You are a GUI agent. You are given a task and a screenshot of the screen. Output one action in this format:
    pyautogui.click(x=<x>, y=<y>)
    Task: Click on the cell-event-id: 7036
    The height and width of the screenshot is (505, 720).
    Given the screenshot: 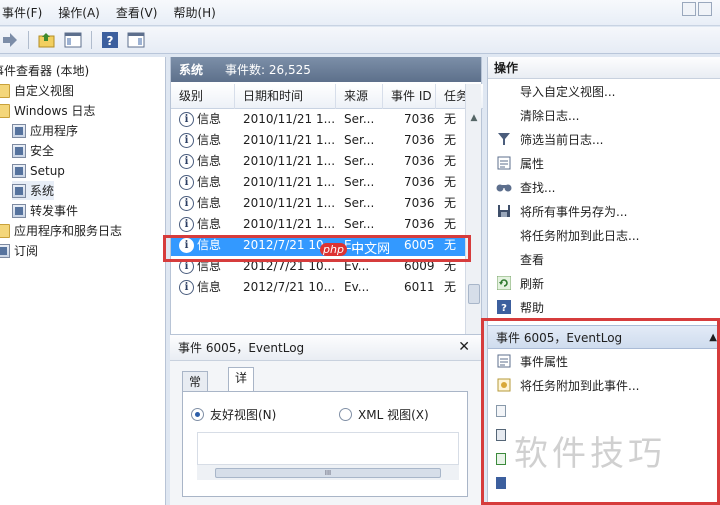 What is the action you would take?
    pyautogui.click(x=419, y=119)
    